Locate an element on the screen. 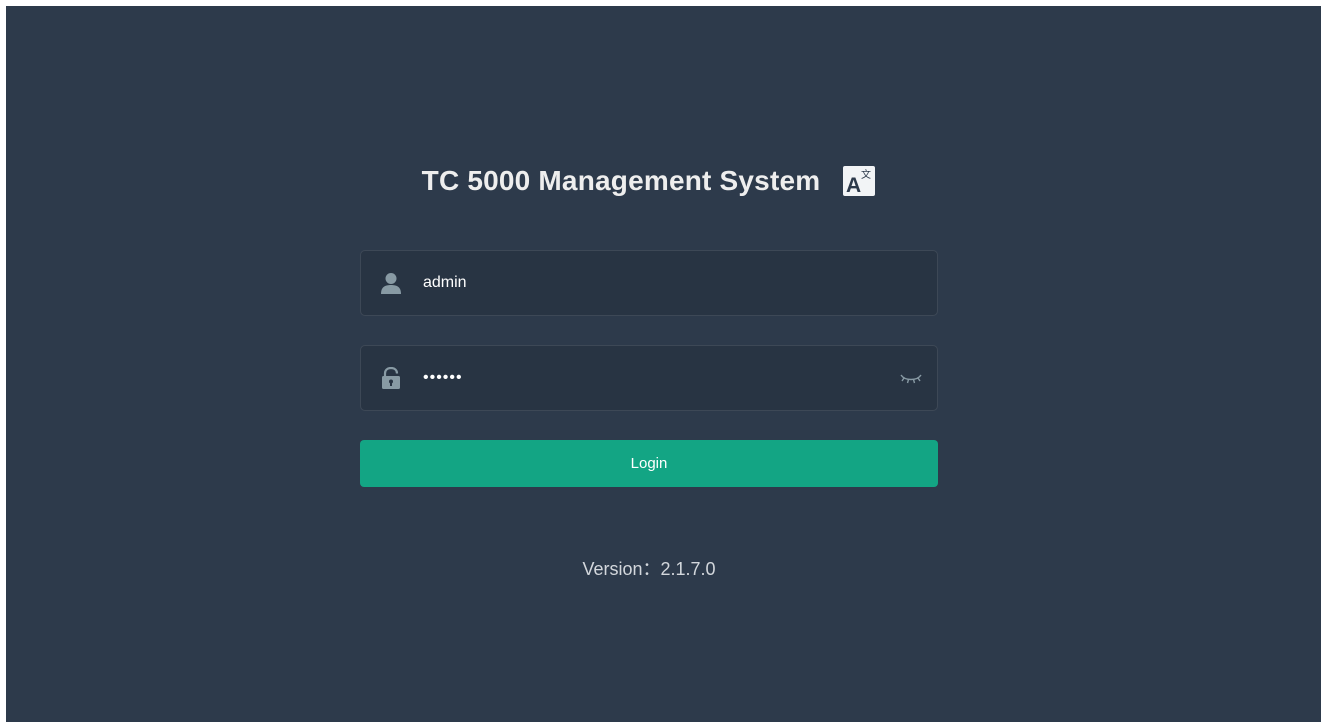 This screenshot has width=1321, height=722. login-button: Login is located at coordinates (649, 463).